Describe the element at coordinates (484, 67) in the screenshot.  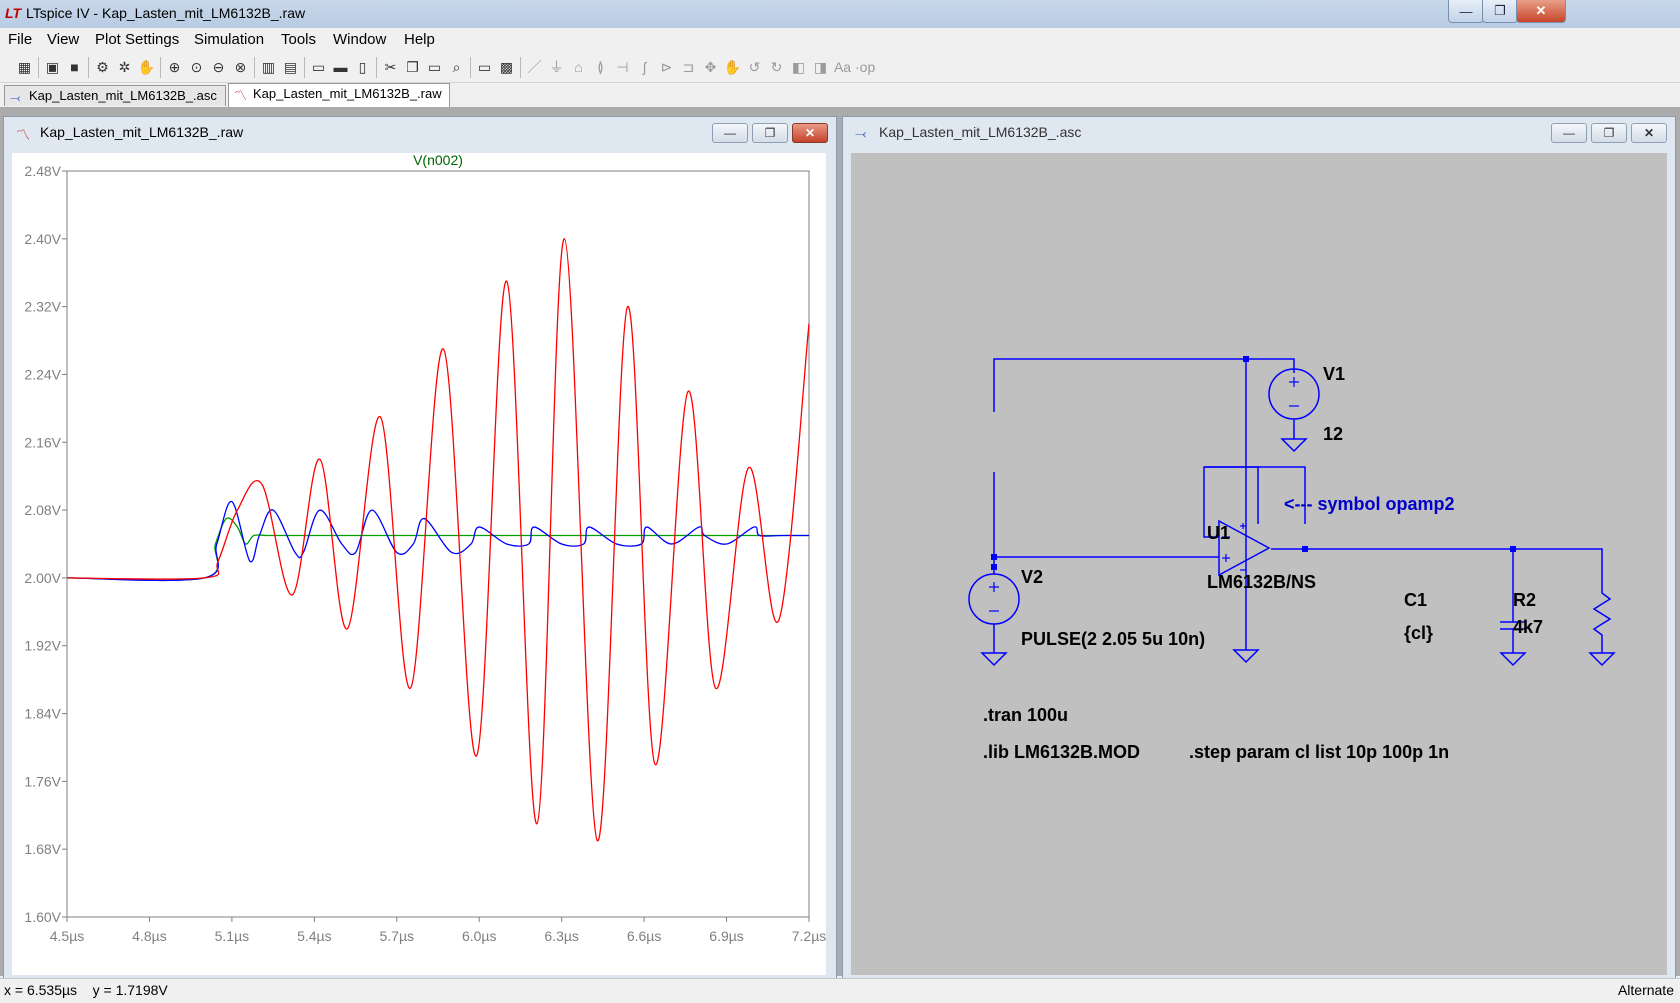
I see `print-setup-icon: ▭` at that location.